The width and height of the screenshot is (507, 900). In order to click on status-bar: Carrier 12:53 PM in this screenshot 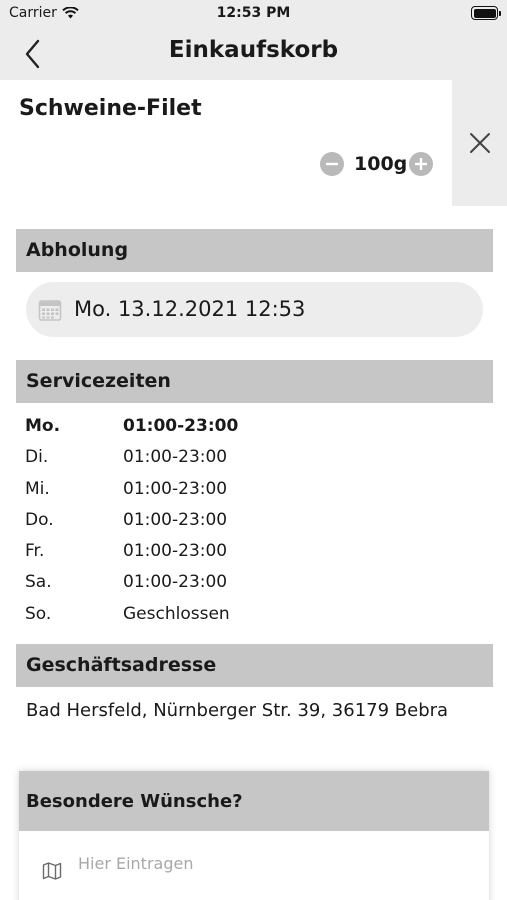, I will do `click(253, 14)`.